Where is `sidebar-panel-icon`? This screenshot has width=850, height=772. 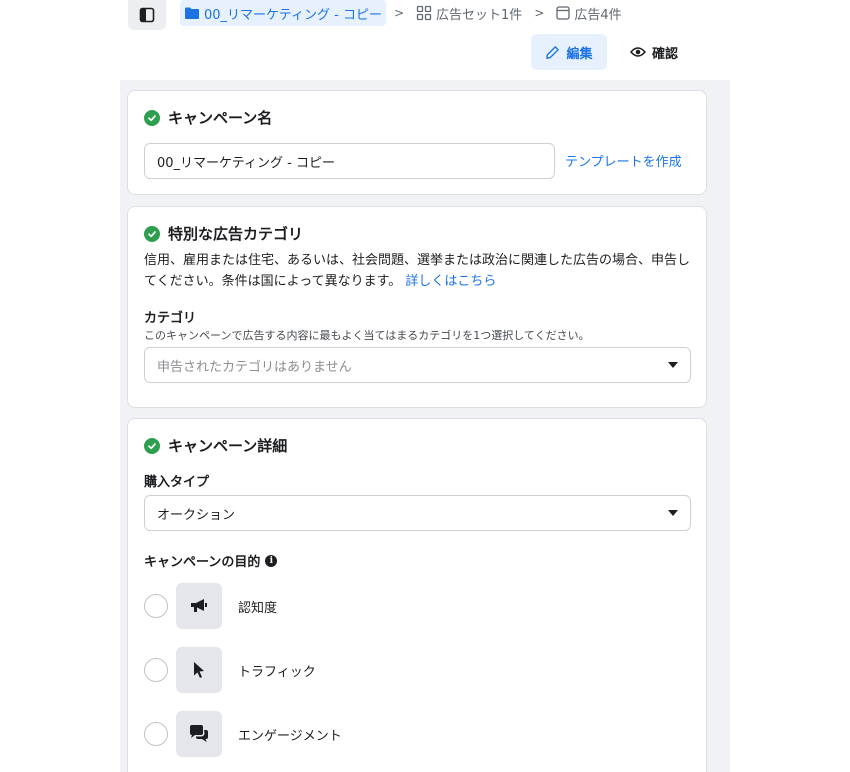
sidebar-panel-icon is located at coordinates (147, 15).